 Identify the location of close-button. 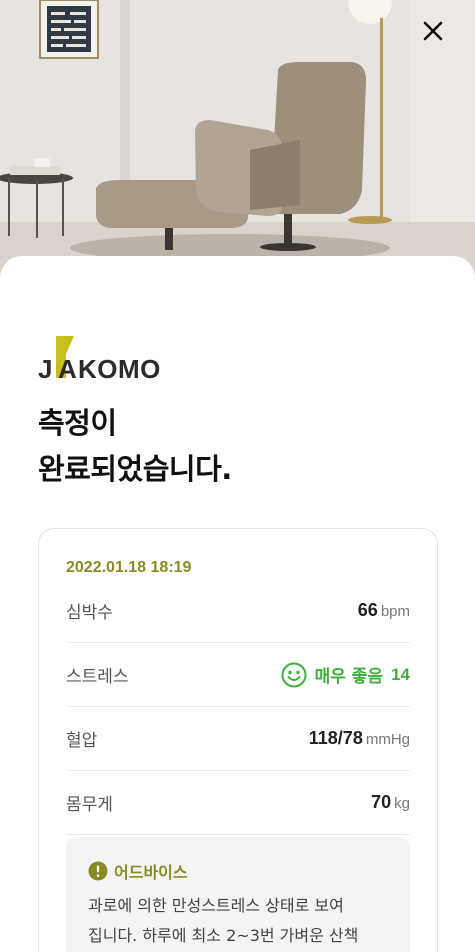
(440, 38).